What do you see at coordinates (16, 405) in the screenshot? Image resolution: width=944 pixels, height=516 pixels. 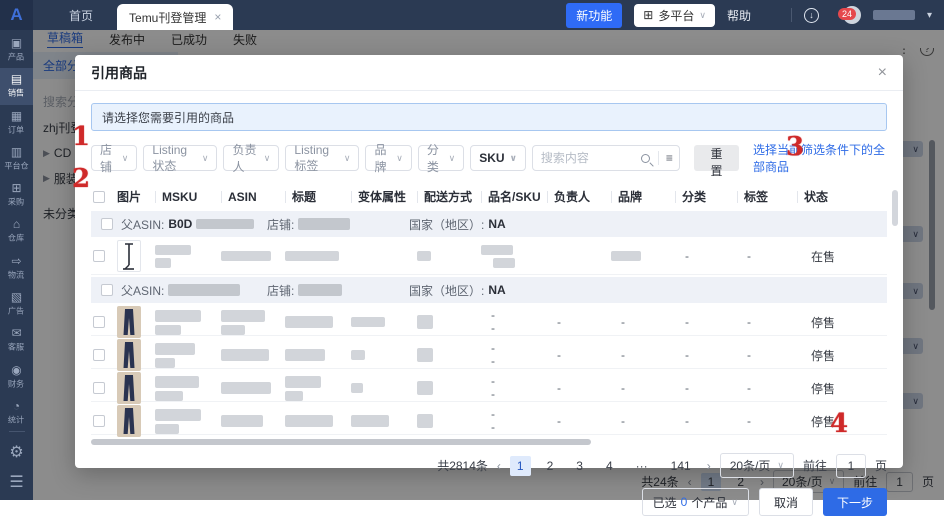 I see `statistics-icon: ◔` at bounding box center [16, 405].